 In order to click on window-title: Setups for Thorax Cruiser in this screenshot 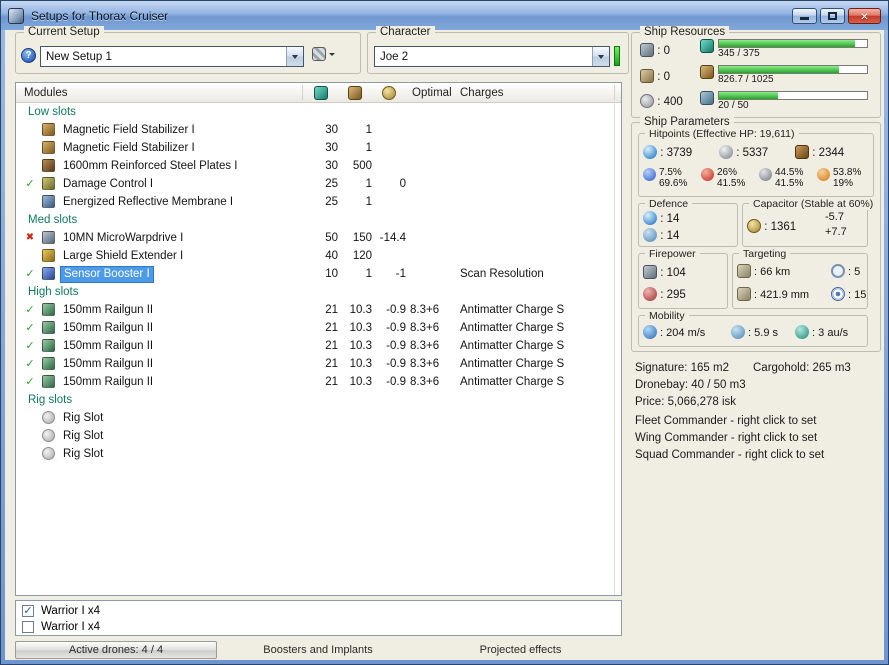, I will do `click(100, 15)`.